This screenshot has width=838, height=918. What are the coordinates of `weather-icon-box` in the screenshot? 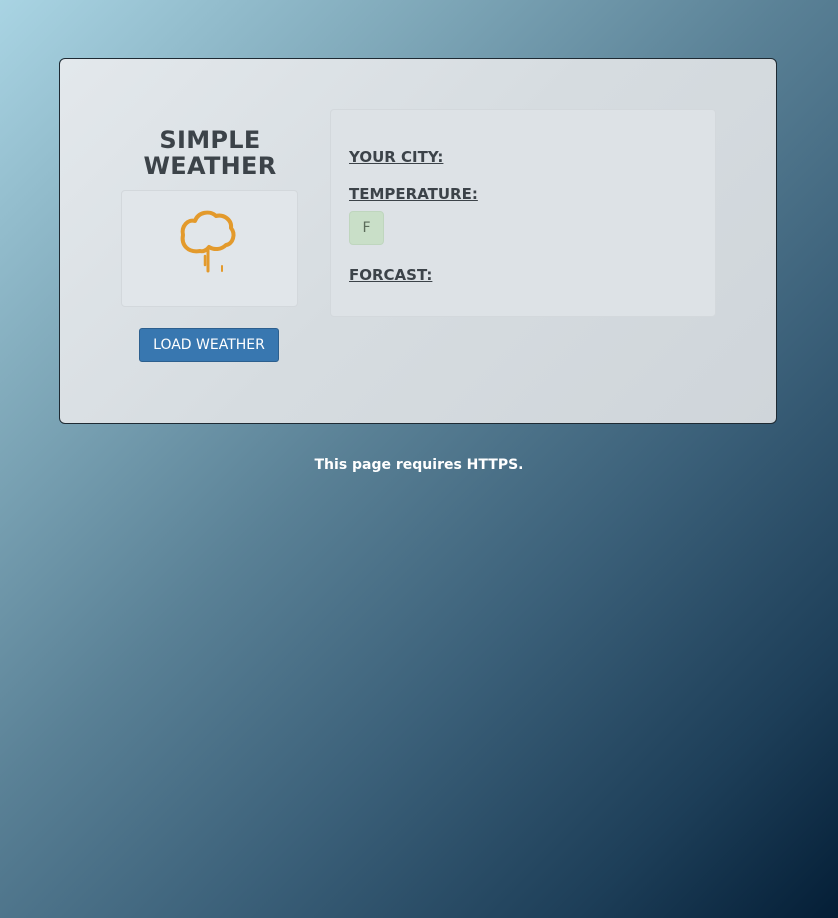 It's located at (209, 248).